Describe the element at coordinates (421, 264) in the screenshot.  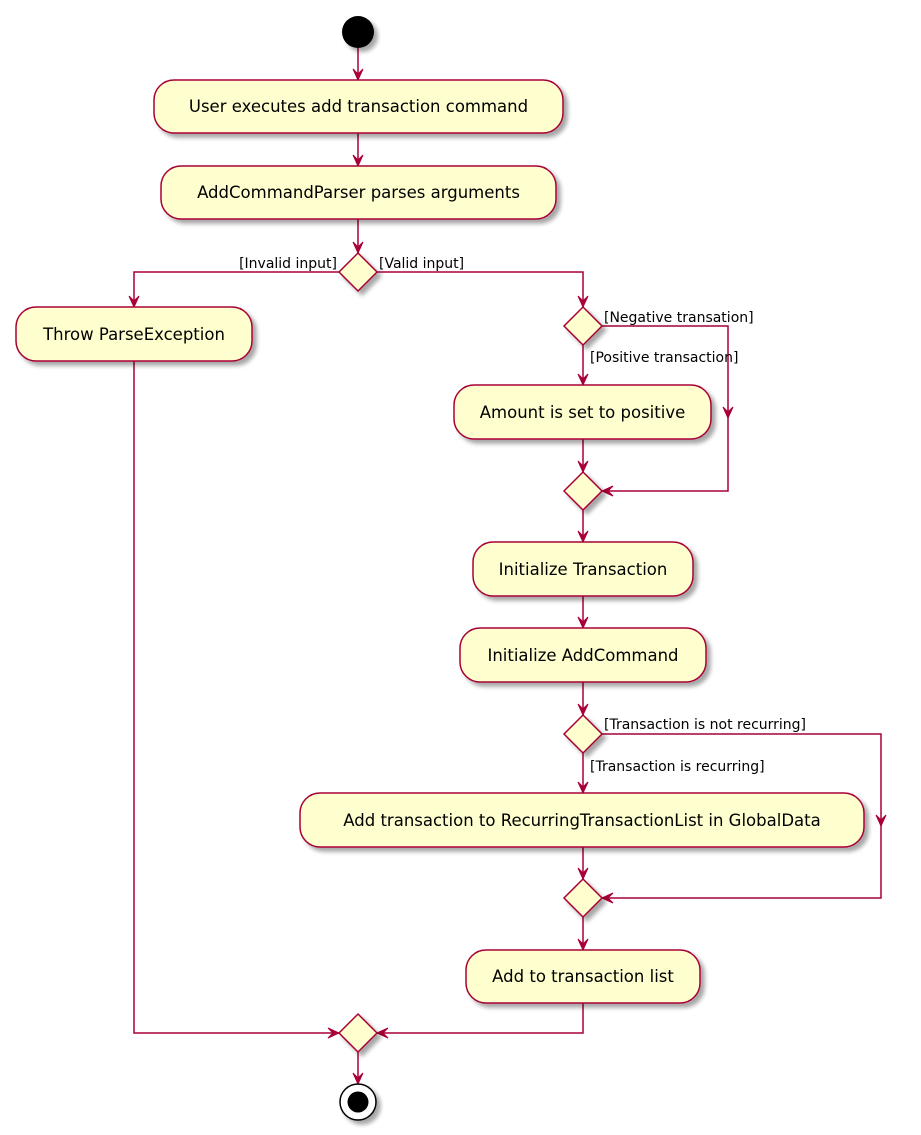
I see `guard-valid-input: [Valid input]` at that location.